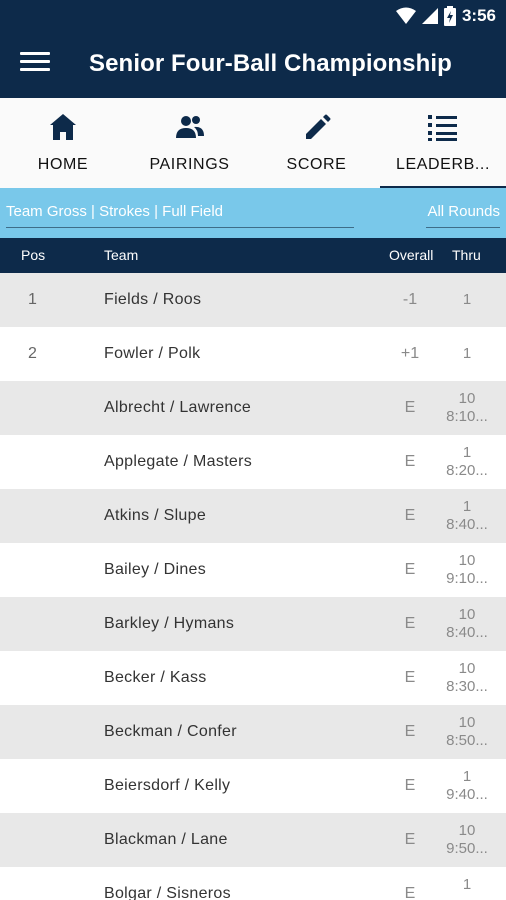  Describe the element at coordinates (167, 785) in the screenshot. I see `row-team: Beiersdorf / Kelly` at that location.